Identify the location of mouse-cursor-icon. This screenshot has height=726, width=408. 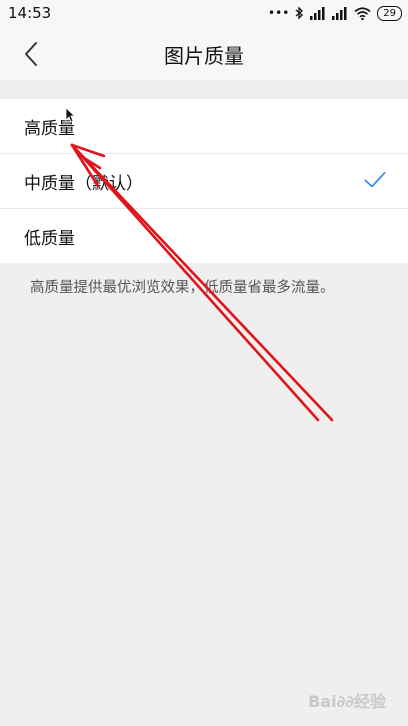
(70, 115).